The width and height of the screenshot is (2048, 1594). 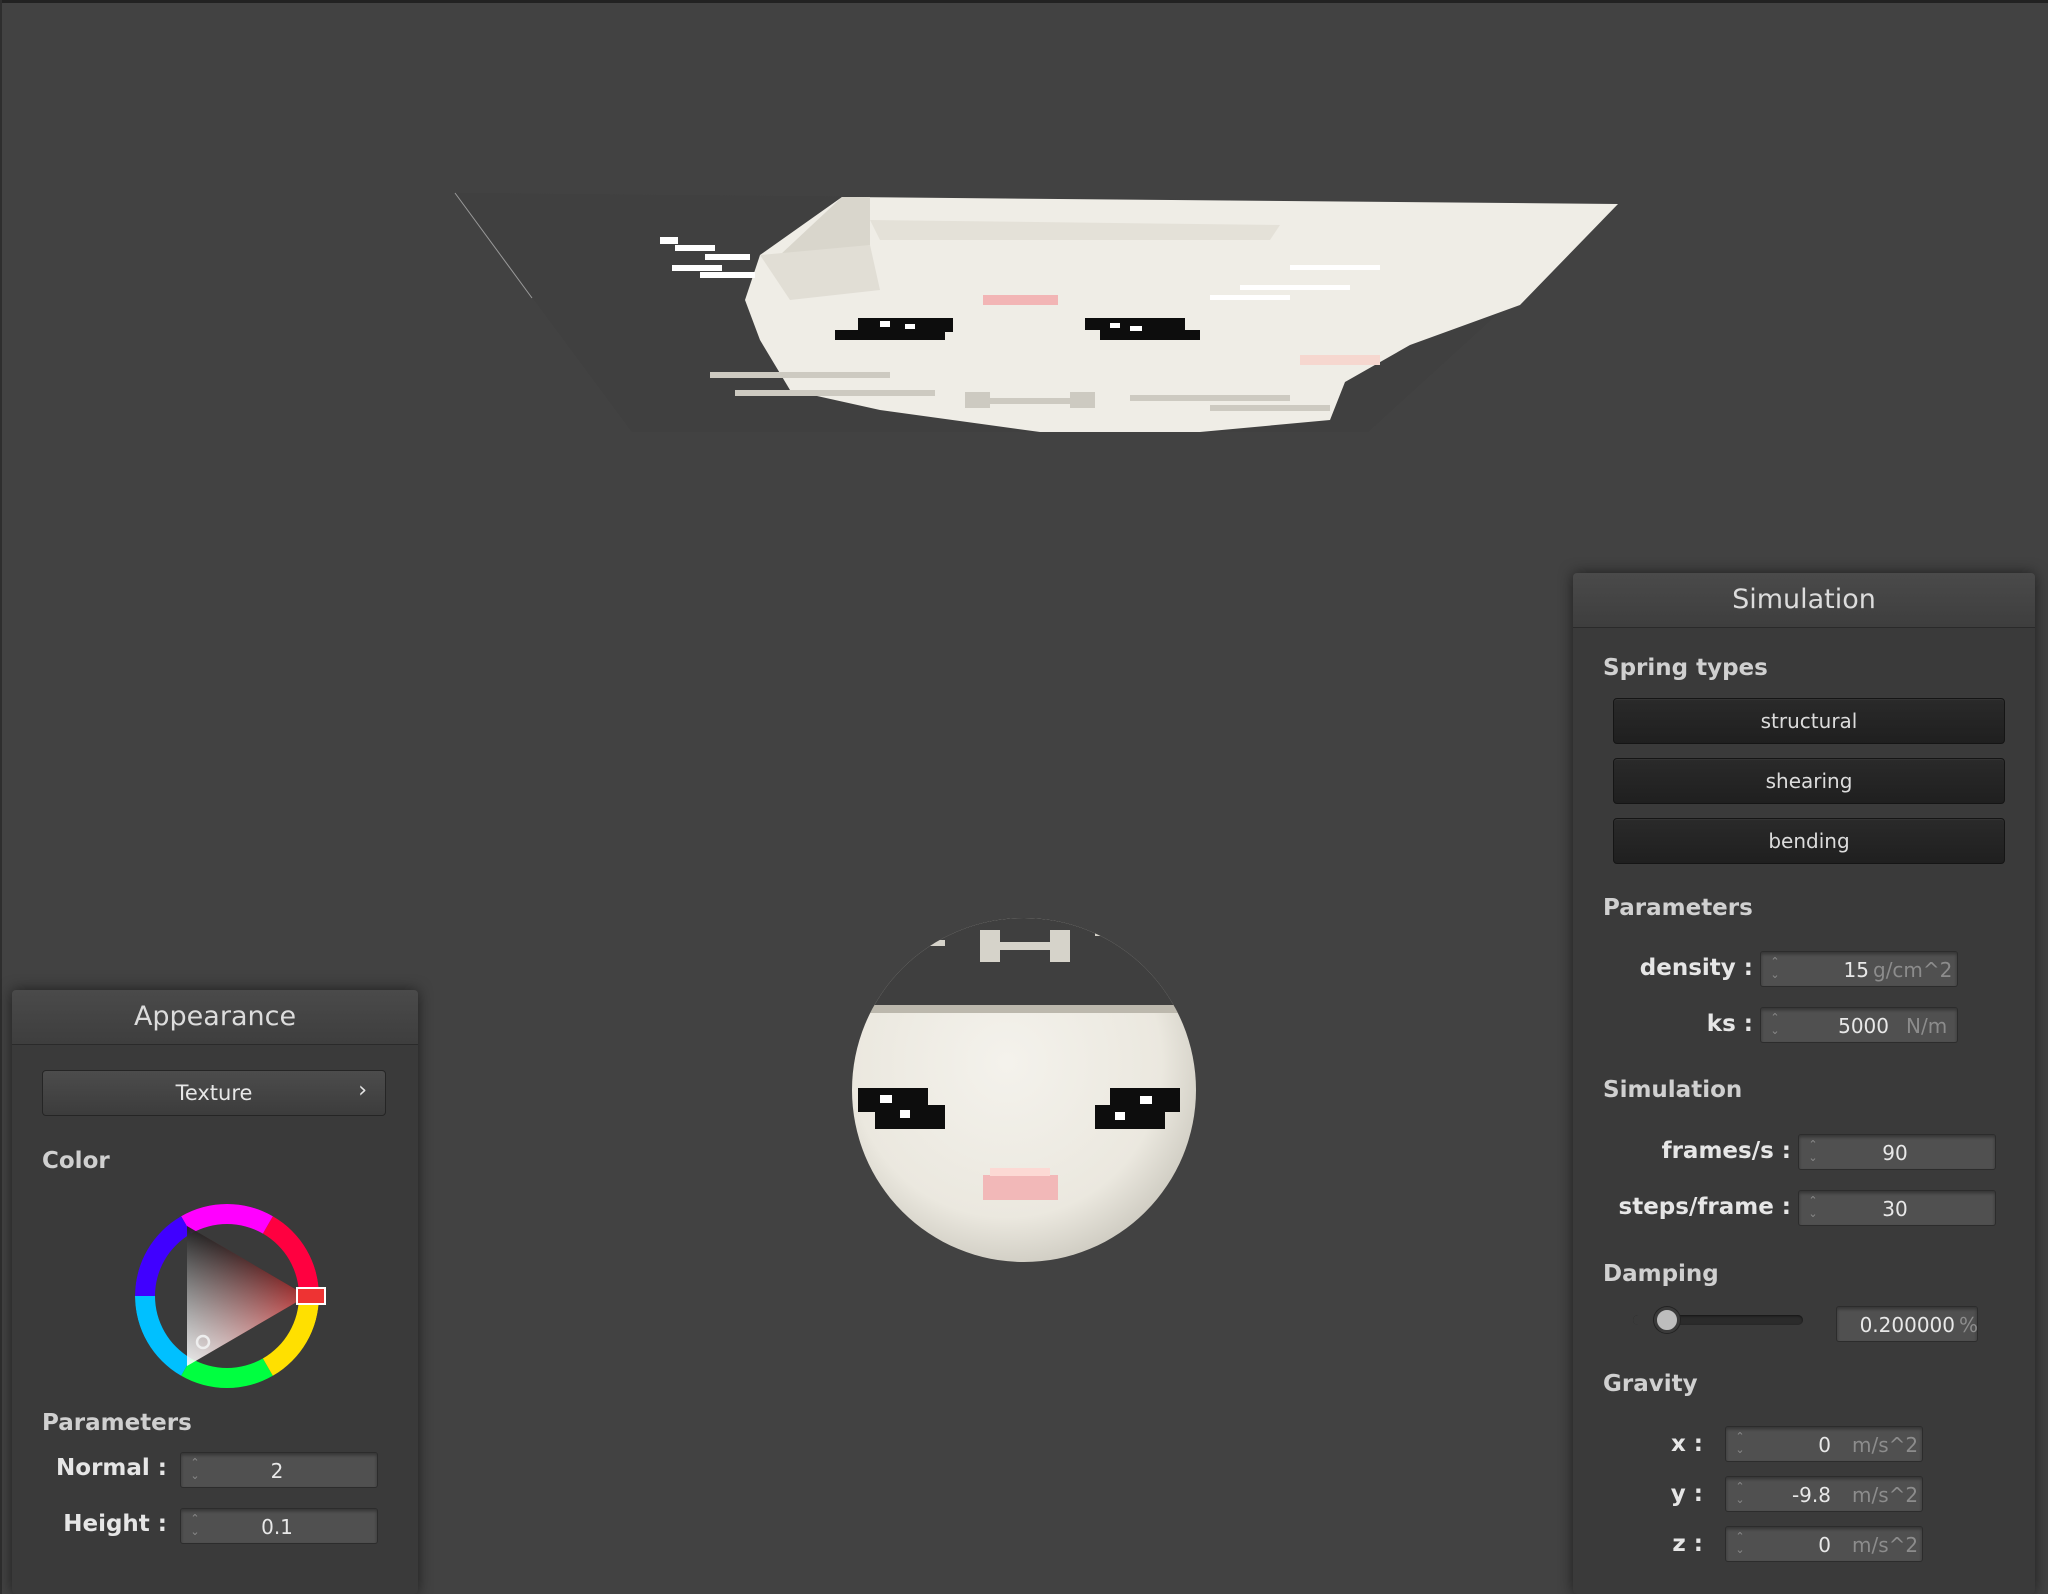 What do you see at coordinates (117, 1423) in the screenshot?
I see `appearance-parameters-label: Parameters` at bounding box center [117, 1423].